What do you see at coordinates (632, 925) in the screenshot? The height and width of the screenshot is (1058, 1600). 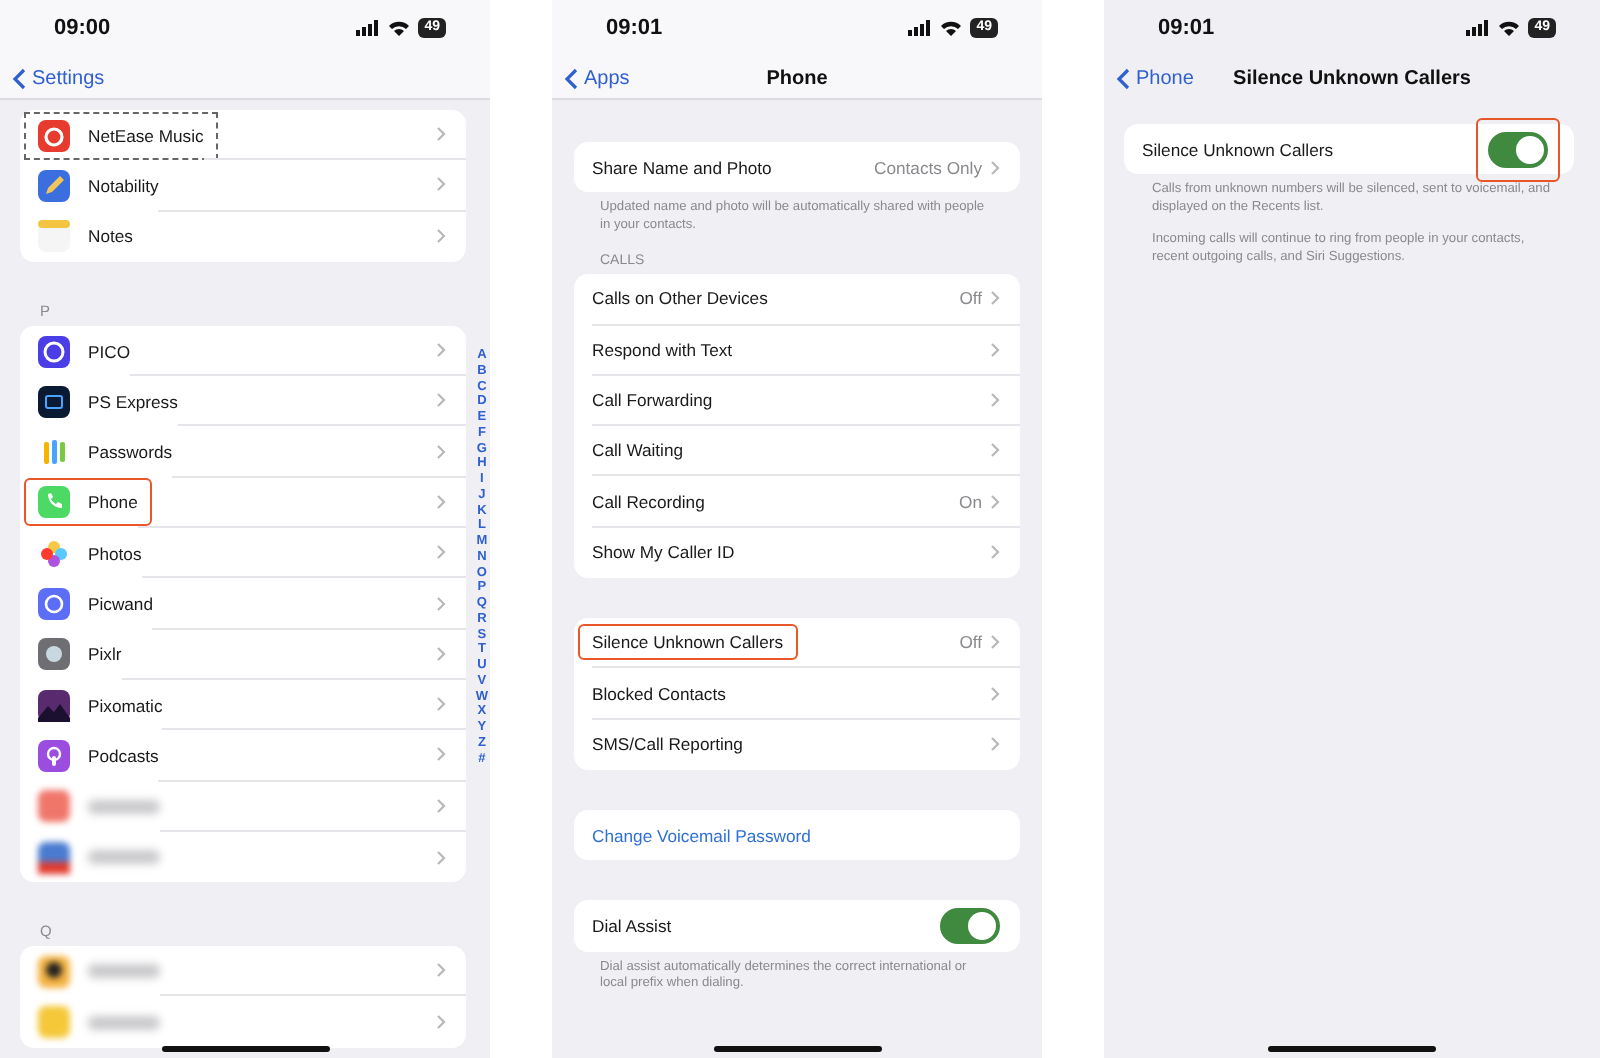 I see `setting-label: Dial Assist` at bounding box center [632, 925].